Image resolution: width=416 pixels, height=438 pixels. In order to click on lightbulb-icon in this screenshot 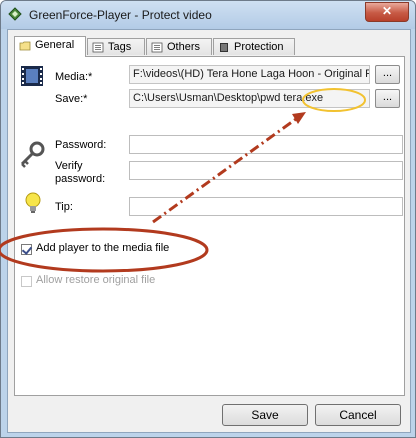, I will do `click(33, 202)`.